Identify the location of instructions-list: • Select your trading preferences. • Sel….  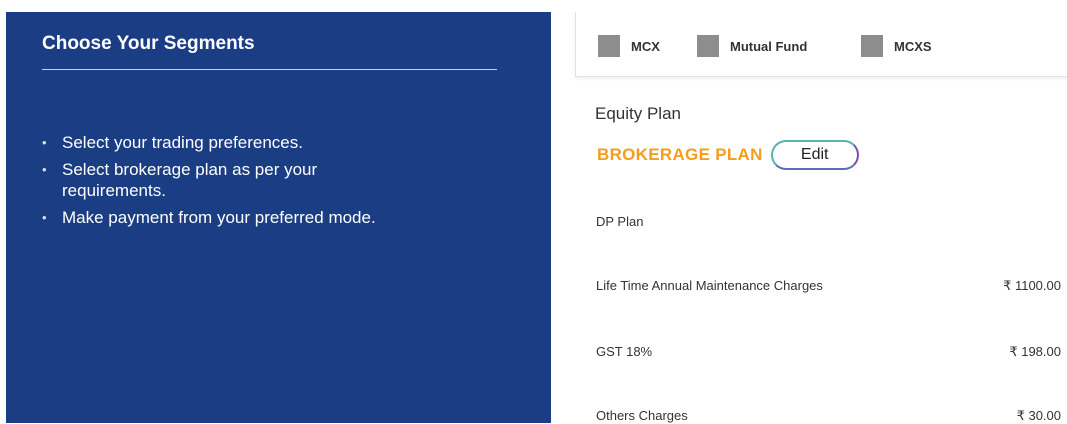
(277, 183).